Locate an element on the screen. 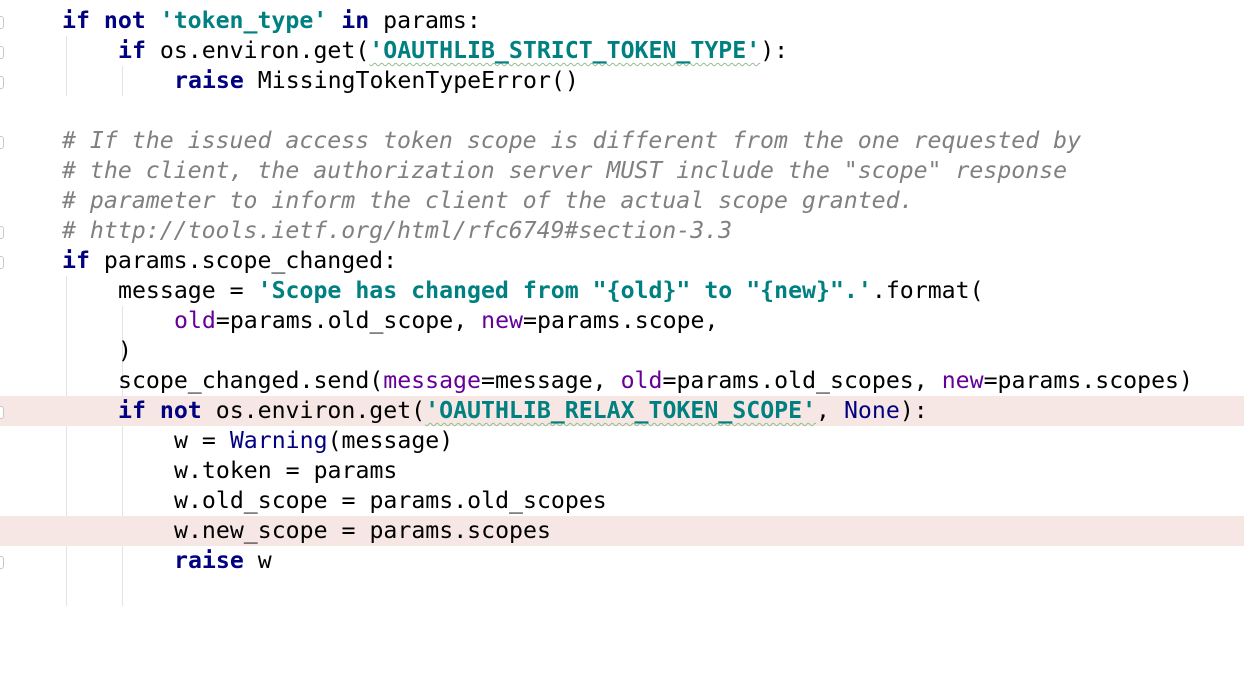 This screenshot has height=694, width=1244. code-token: MissingTokenTypeError() is located at coordinates (411, 80).